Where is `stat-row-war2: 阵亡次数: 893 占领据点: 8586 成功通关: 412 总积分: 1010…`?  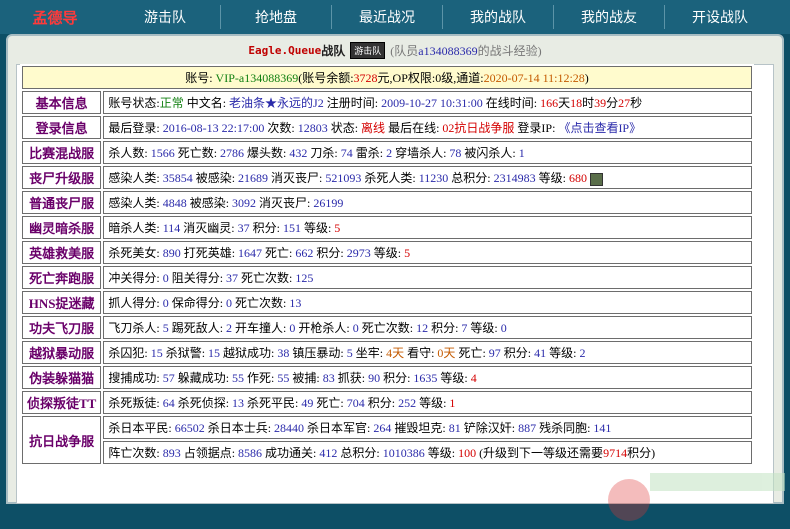 stat-row-war2: 阵亡次数: 893 占领据点: 8586 成功通关: 412 总积分: 1010… is located at coordinates (387, 452).